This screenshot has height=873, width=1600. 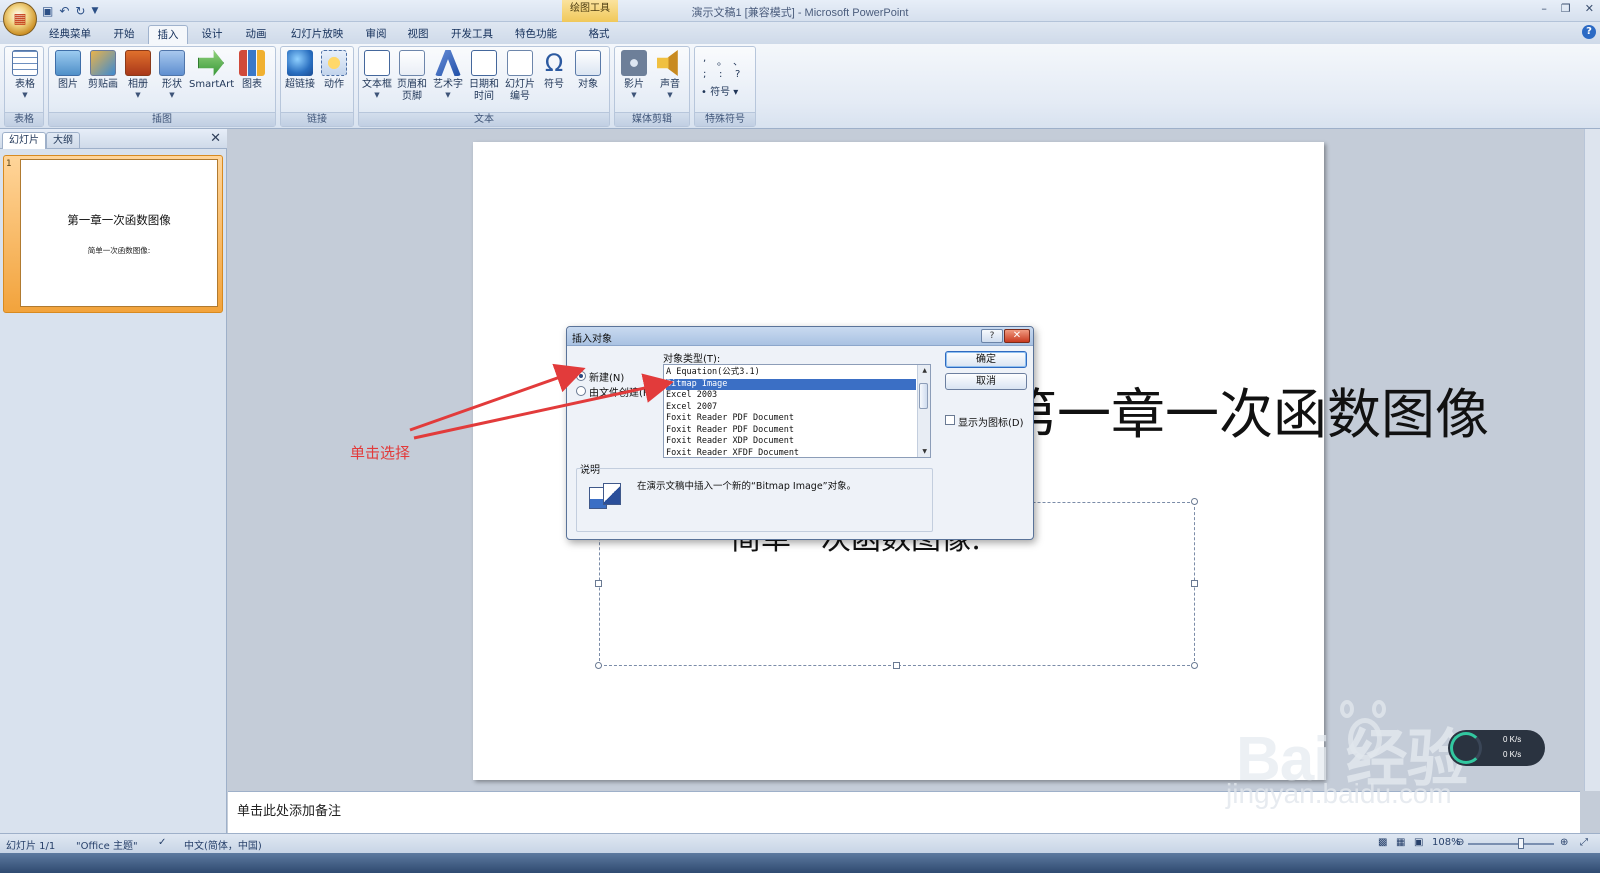 What do you see at coordinates (317, 34) in the screenshot?
I see `tab-slideshow: 幻灯片放映` at bounding box center [317, 34].